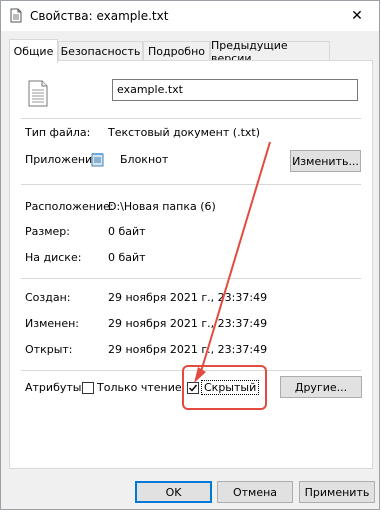 The height and width of the screenshot is (513, 382). Describe the element at coordinates (235, 90) in the screenshot. I see `file-name-input: example.txt` at that location.